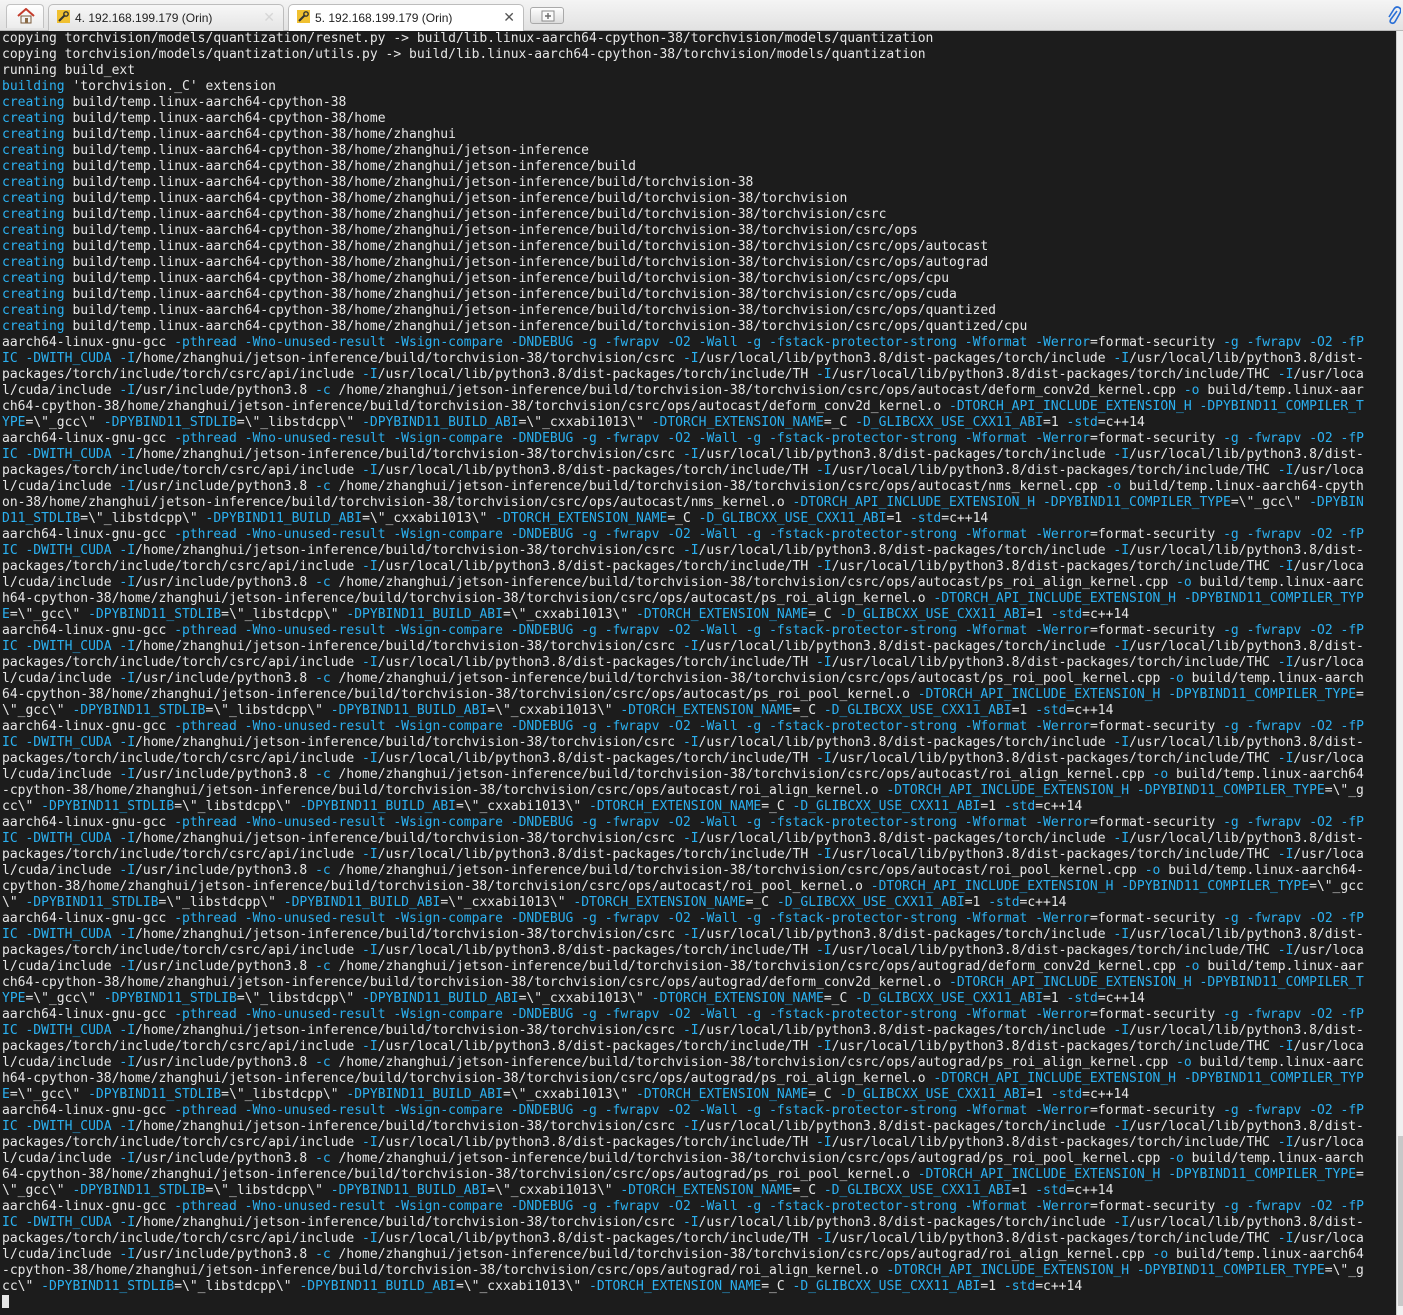 This screenshot has width=1403, height=1315. Describe the element at coordinates (1394, 15) in the screenshot. I see `paperclip-icon` at that location.